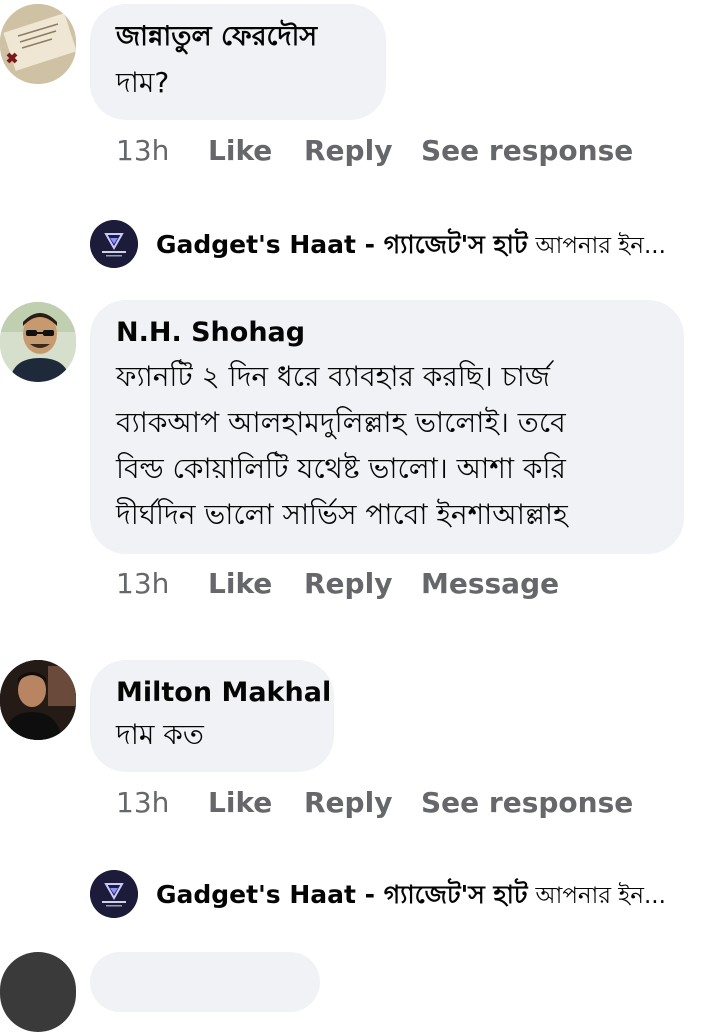 This screenshot has width=709, height=1032. What do you see at coordinates (223, 693) in the screenshot?
I see `comment-author: Milton Makhal` at bounding box center [223, 693].